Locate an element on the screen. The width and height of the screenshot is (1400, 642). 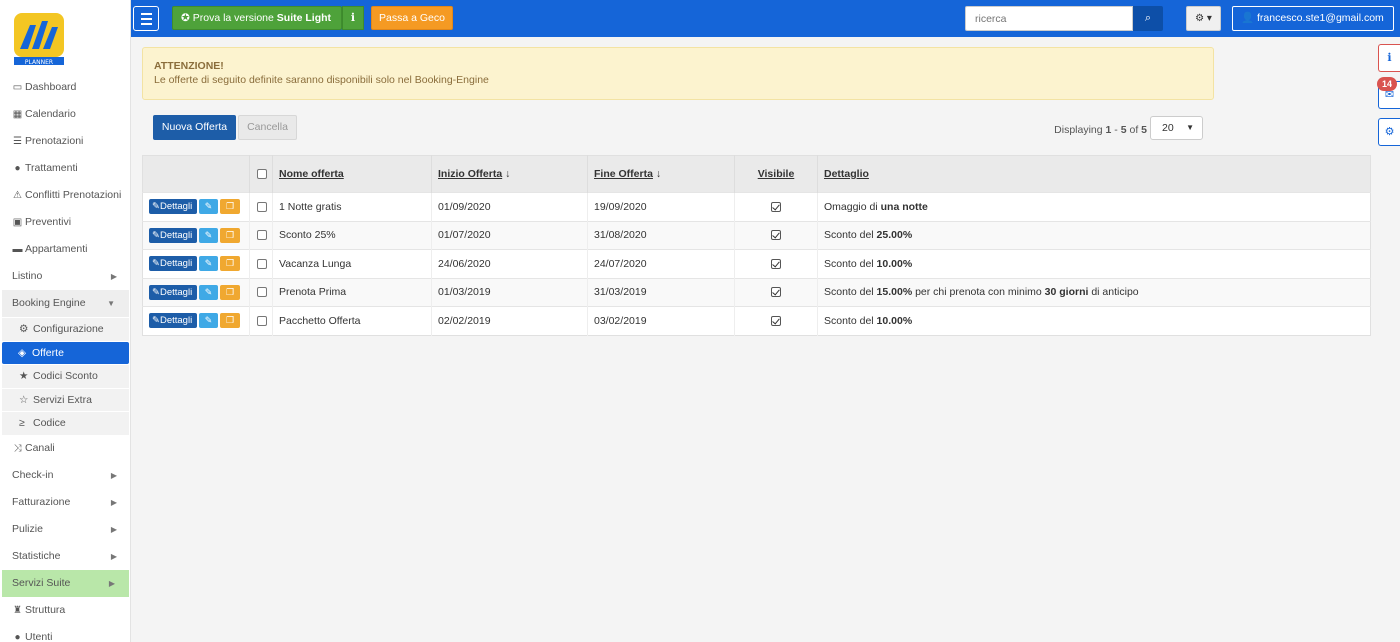
sidebar-item-configurazione: ⚙ Configurazione is located at coordinates (65, 329).